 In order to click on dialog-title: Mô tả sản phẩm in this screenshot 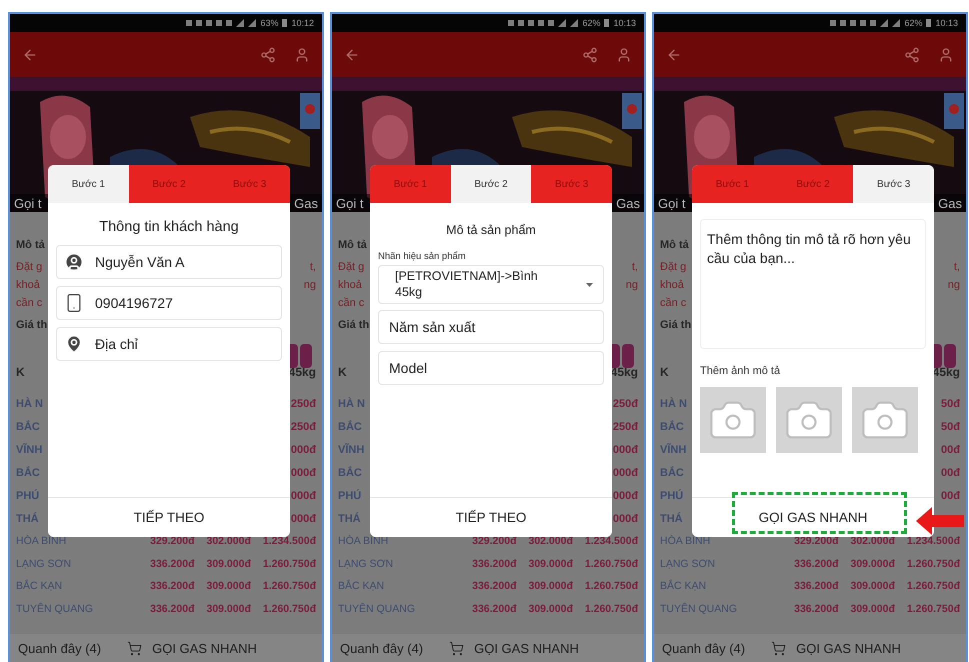, I will do `click(491, 230)`.